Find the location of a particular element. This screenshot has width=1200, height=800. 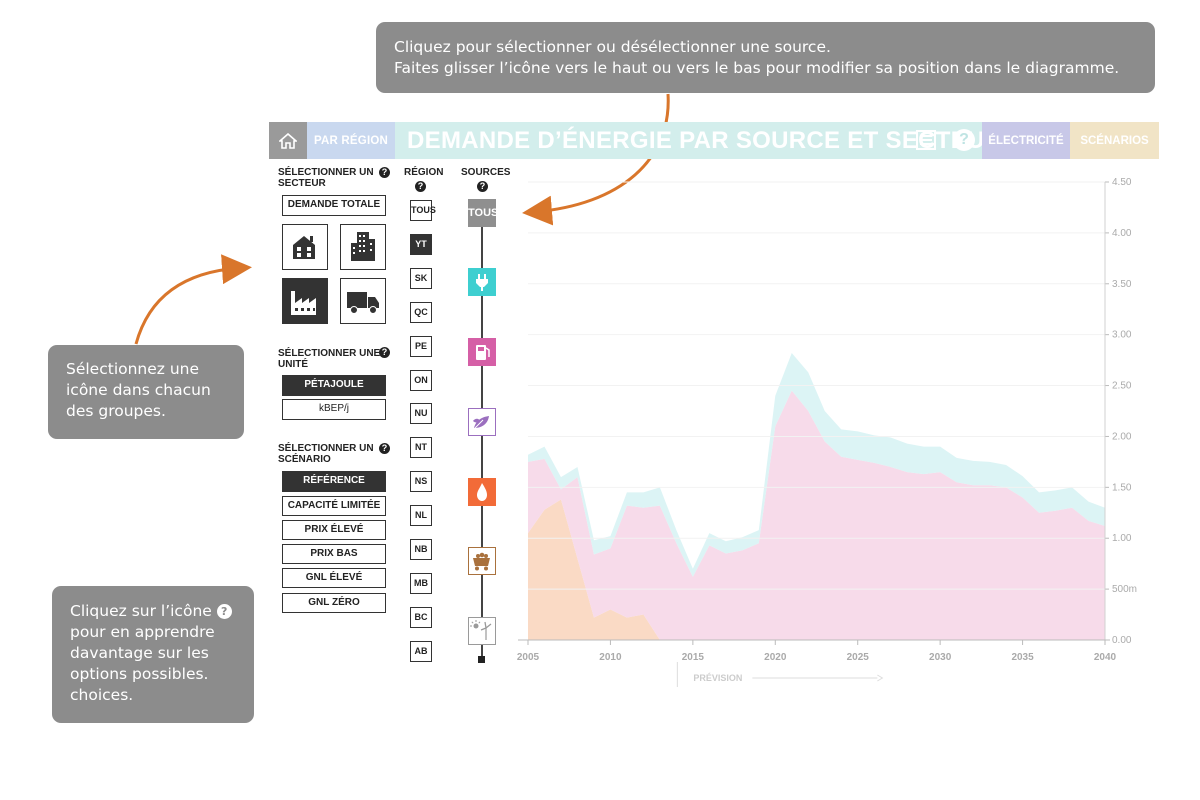

region-help-icon: ? is located at coordinates (420, 186).